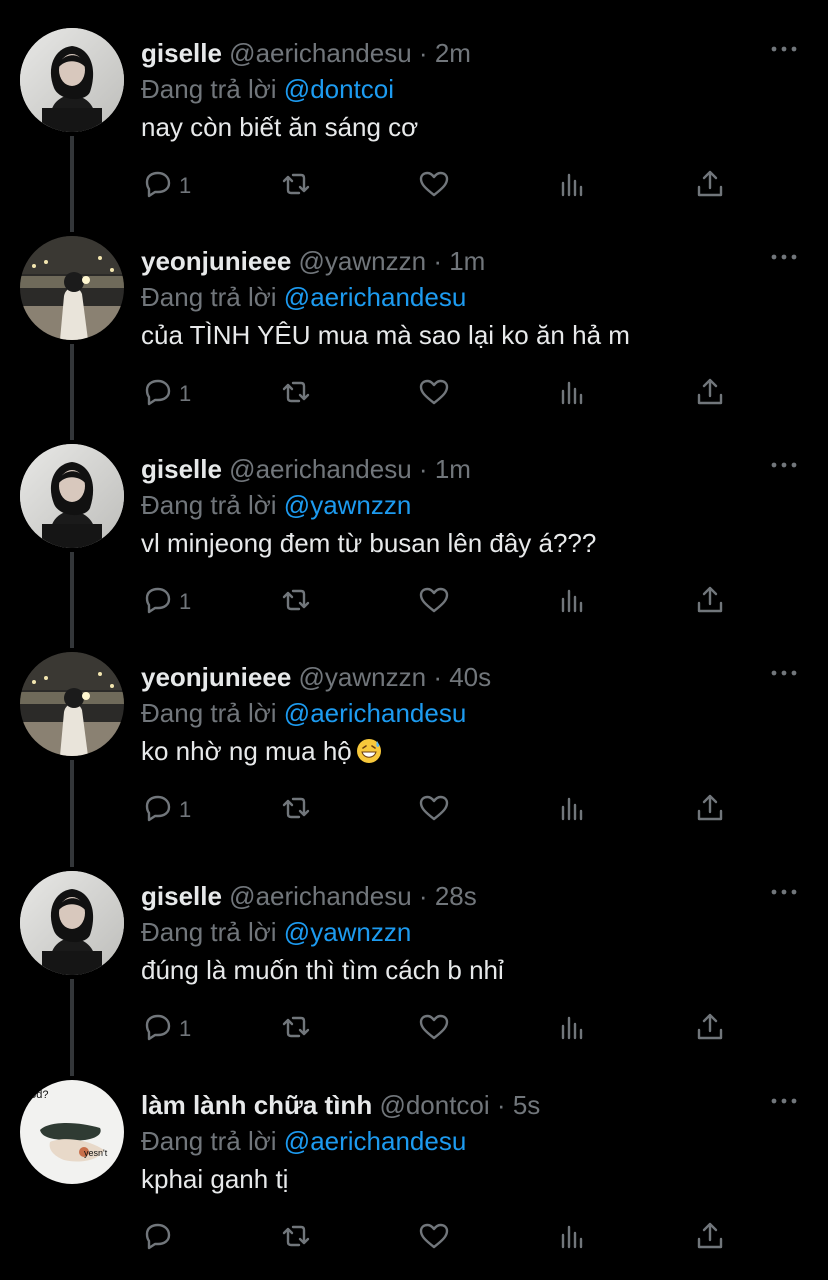  What do you see at coordinates (339, 89) in the screenshot?
I see `mention-link: @dontcoi` at bounding box center [339, 89].